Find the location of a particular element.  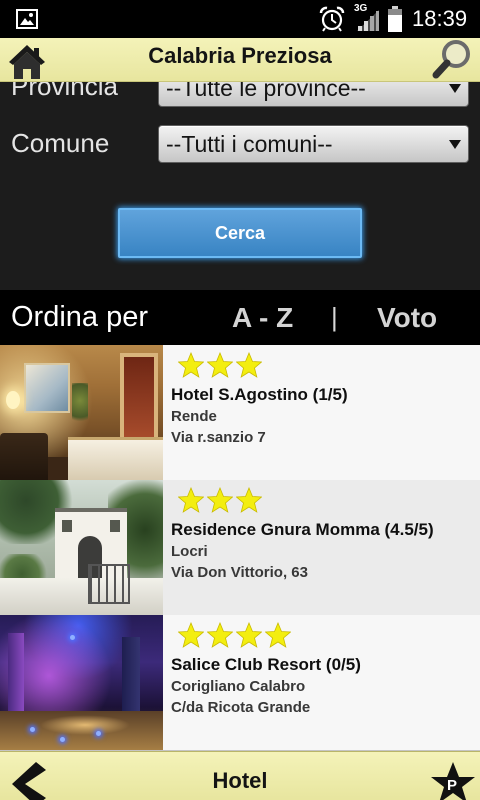

hotel-name: Residence Gnura Momma (4.5/5) is located at coordinates (302, 529).